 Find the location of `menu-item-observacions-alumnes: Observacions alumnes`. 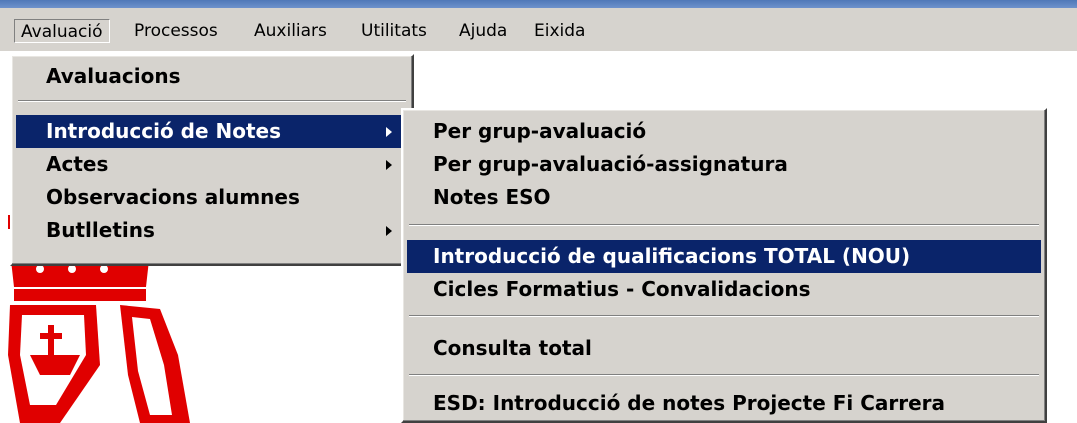

menu-item-observacions-alumnes: Observacions alumnes is located at coordinates (212, 197).